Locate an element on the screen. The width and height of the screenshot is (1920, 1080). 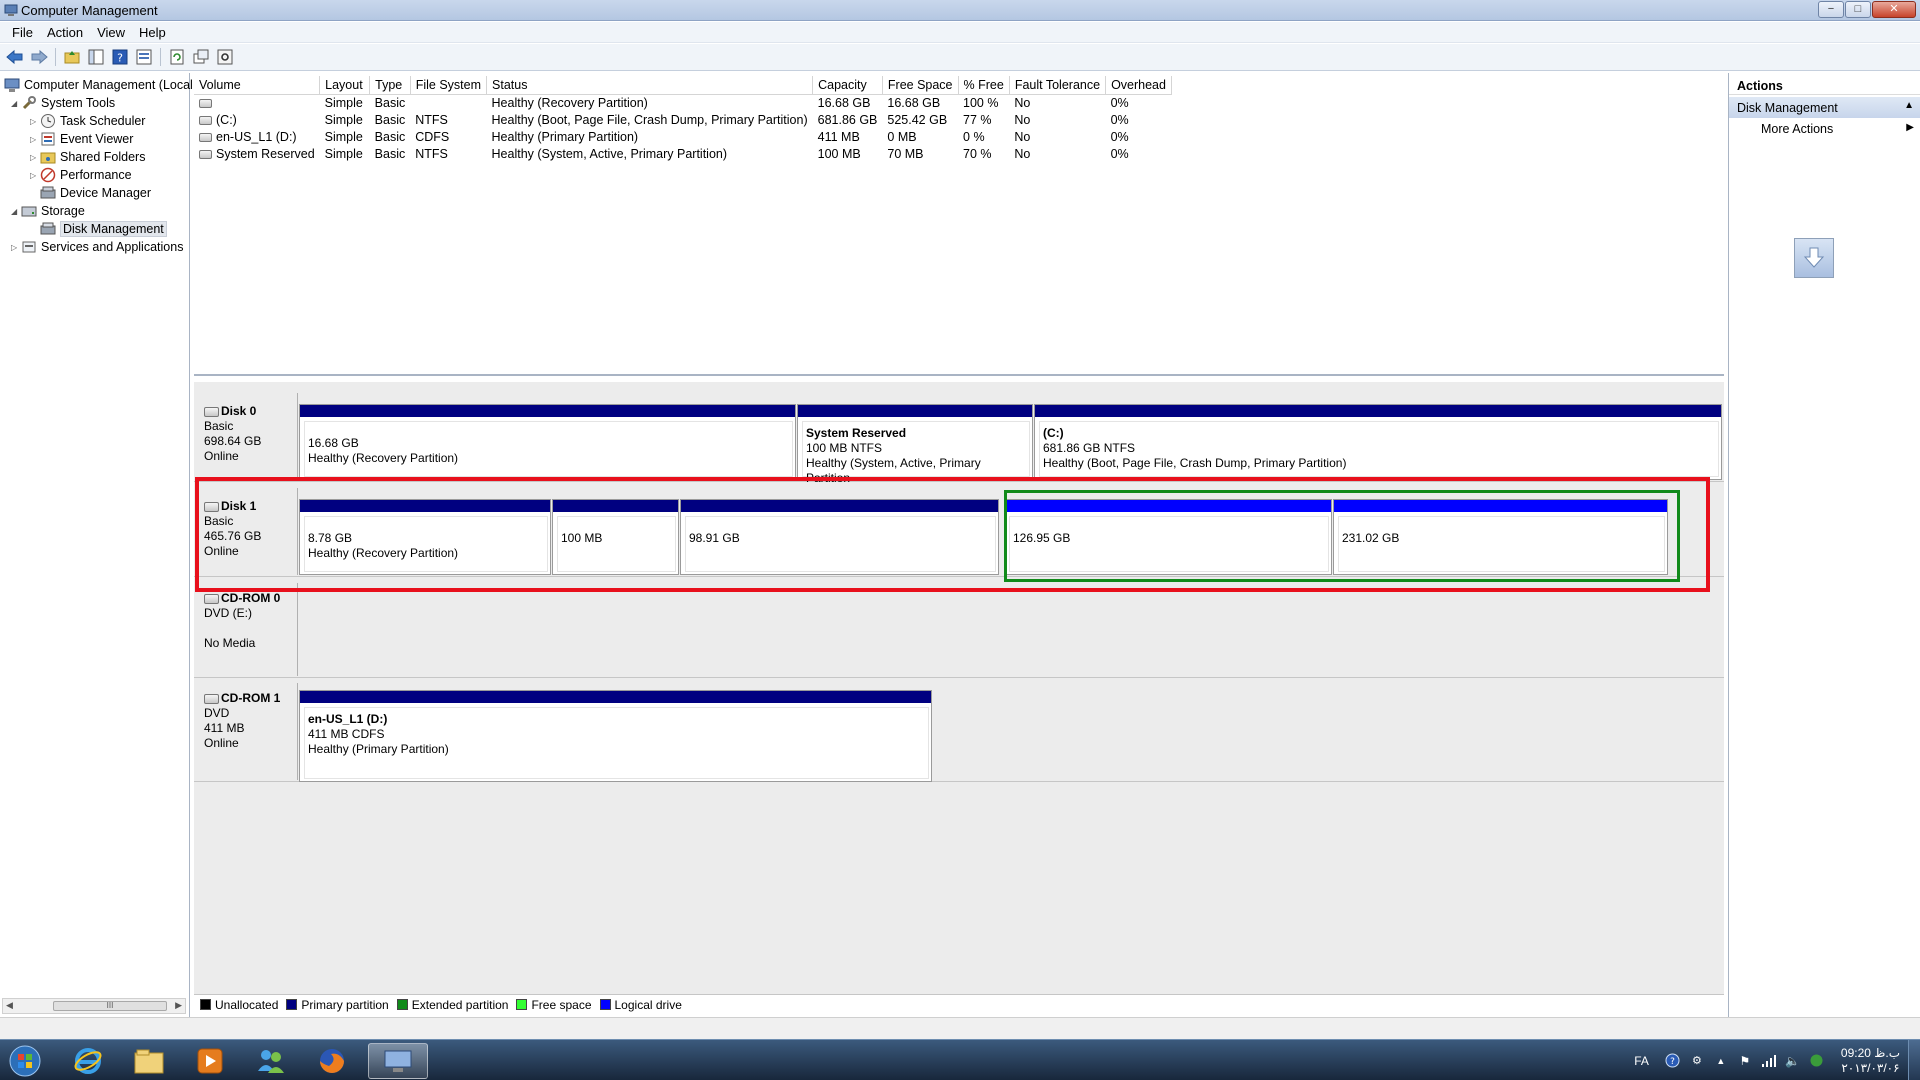
tree-item-performance: ▷ Performance is located at coordinates (81, 175).